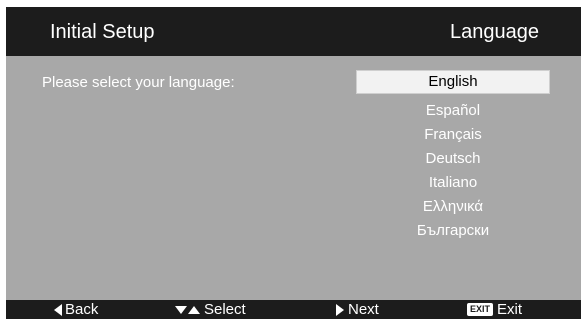 The image size is (587, 319). I want to click on exit-badge-icon: EXIT, so click(480, 309).